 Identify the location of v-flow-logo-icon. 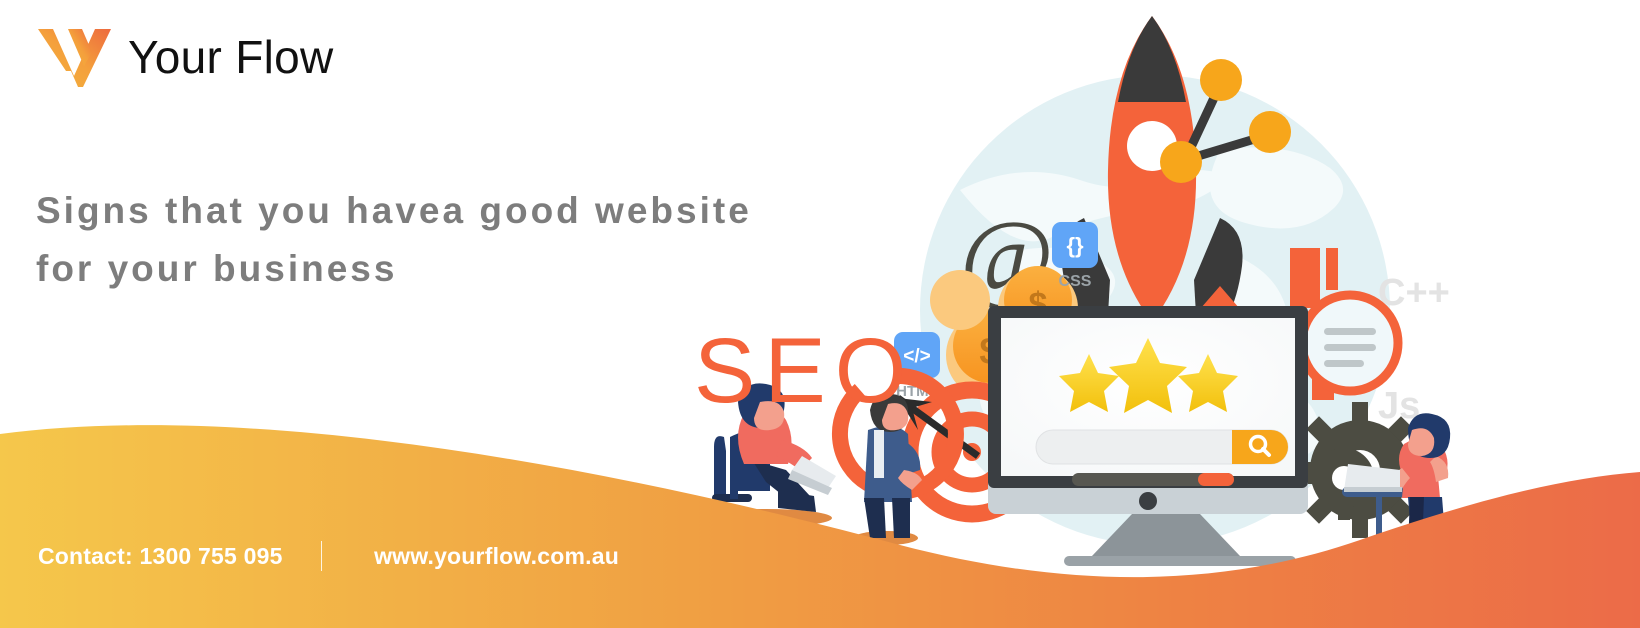
(75, 57).